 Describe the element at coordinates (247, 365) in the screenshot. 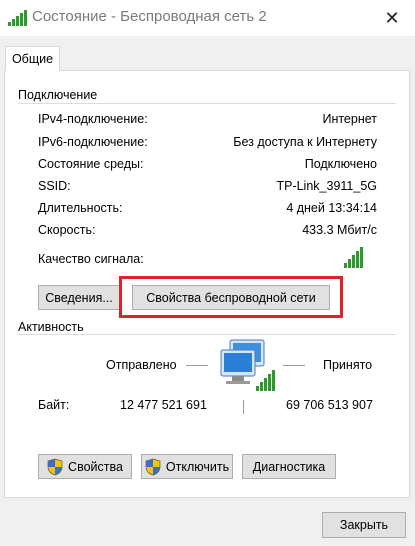

I see `network-computers-icon` at that location.